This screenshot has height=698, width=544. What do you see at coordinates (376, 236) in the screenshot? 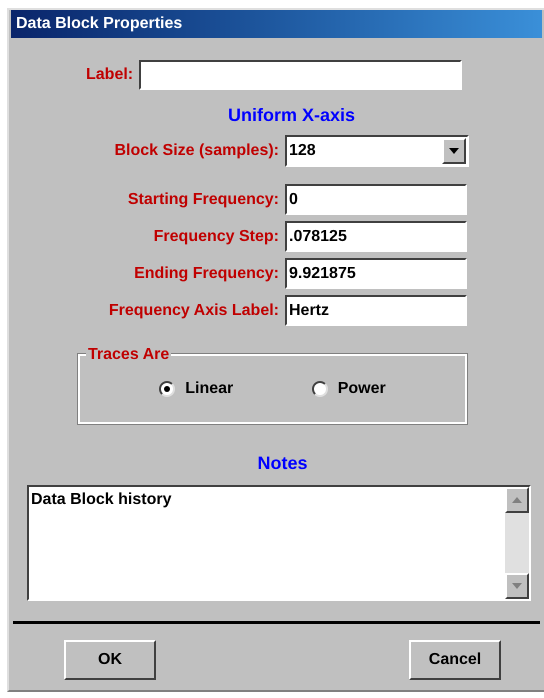
I see `input-field: .078125` at bounding box center [376, 236].